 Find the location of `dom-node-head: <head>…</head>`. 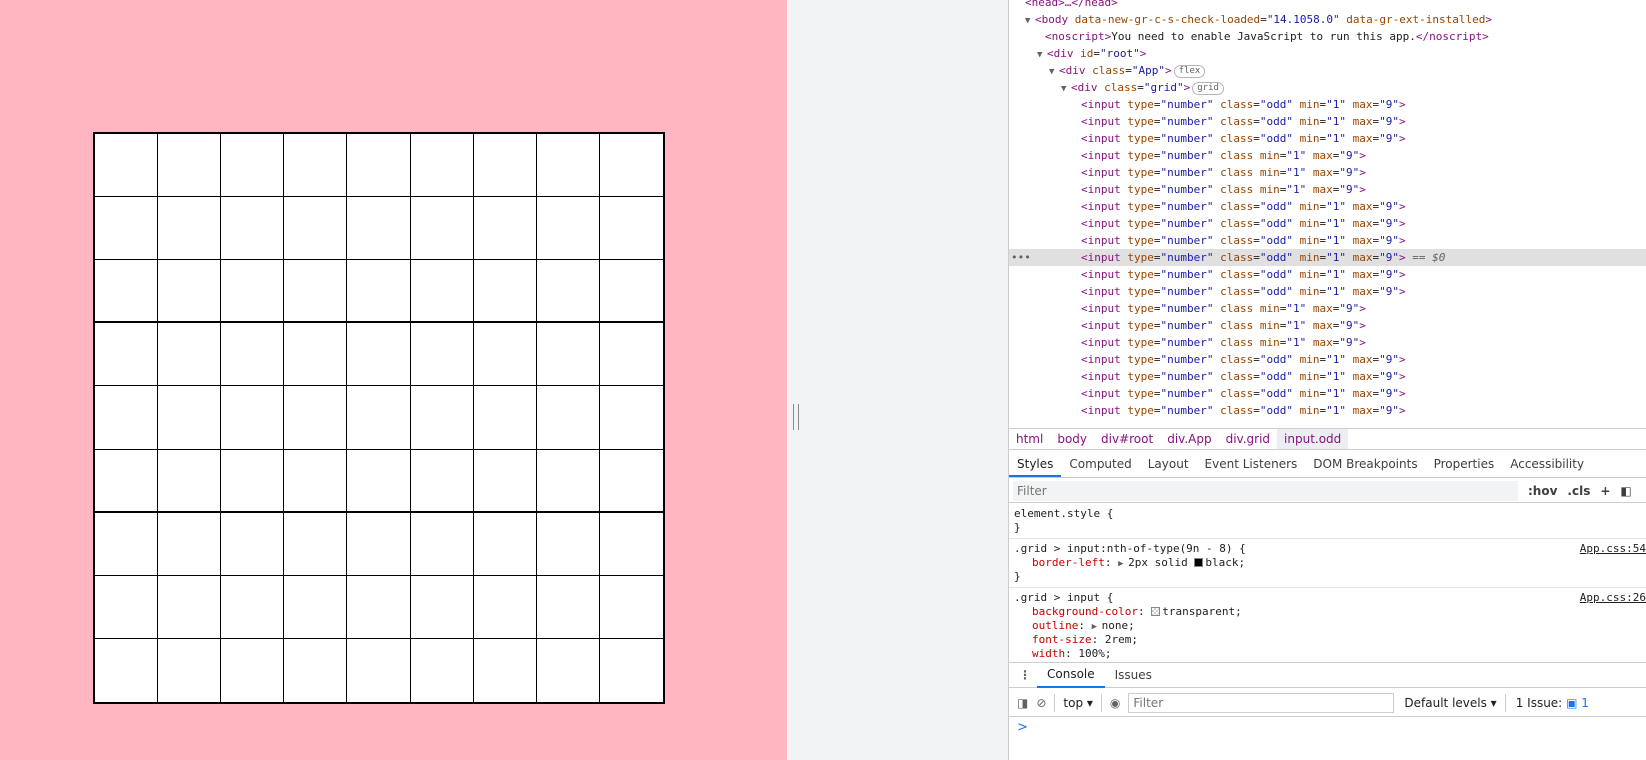

dom-node-head: <head>…</head> is located at coordinates (1327, 5).